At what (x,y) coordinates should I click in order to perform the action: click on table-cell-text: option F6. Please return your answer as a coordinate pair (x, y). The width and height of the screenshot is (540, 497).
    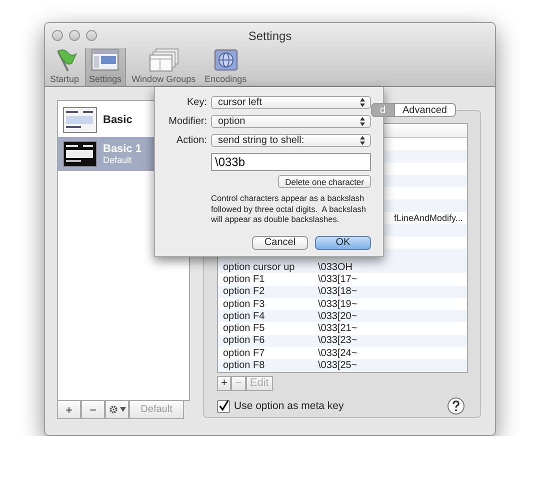
    Looking at the image, I should click on (244, 340).